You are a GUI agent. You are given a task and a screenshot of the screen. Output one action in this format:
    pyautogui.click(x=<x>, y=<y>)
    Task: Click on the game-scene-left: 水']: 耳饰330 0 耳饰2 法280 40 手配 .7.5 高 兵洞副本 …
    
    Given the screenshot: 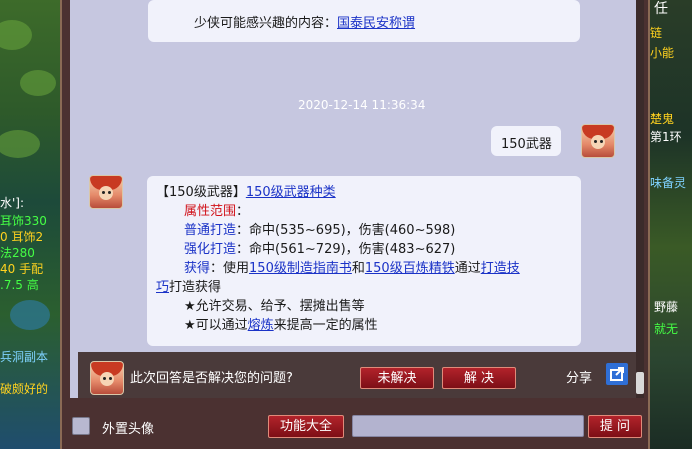 What is the action you would take?
    pyautogui.click(x=30, y=224)
    